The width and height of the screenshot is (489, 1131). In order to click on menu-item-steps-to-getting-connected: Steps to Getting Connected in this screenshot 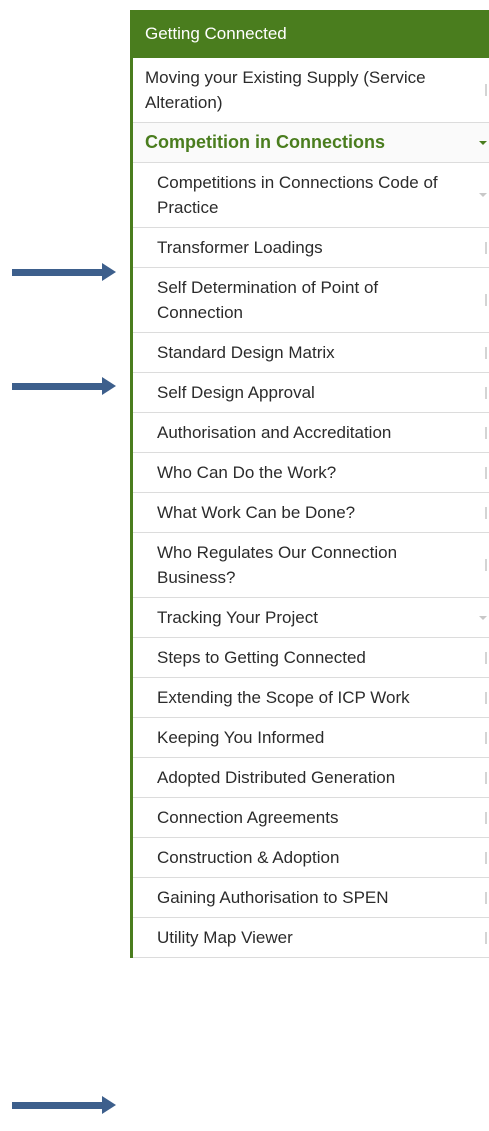, I will do `click(311, 658)`.